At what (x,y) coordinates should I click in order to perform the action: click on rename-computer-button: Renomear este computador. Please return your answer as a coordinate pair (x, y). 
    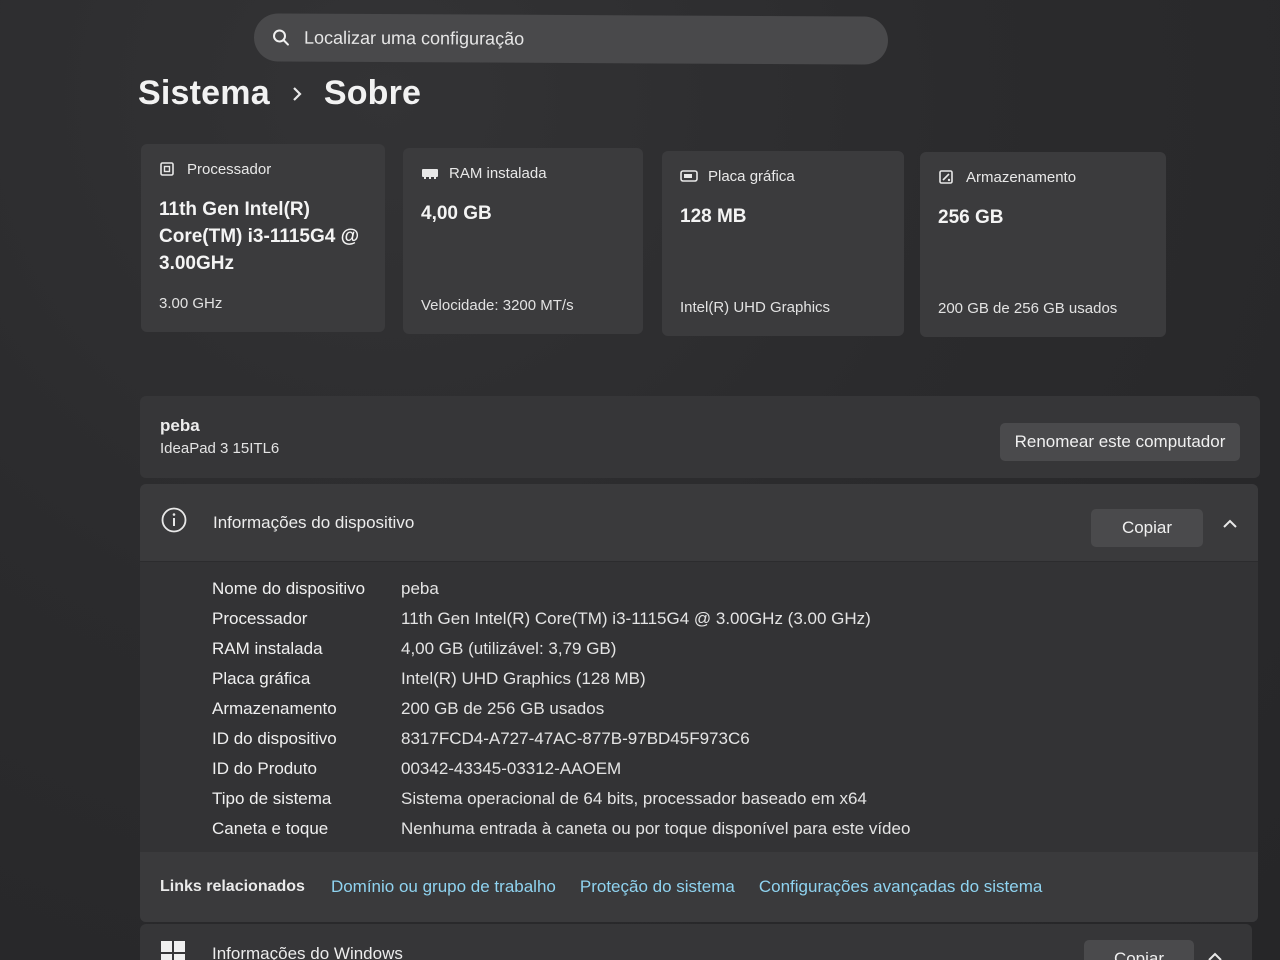
    Looking at the image, I should click on (1120, 442).